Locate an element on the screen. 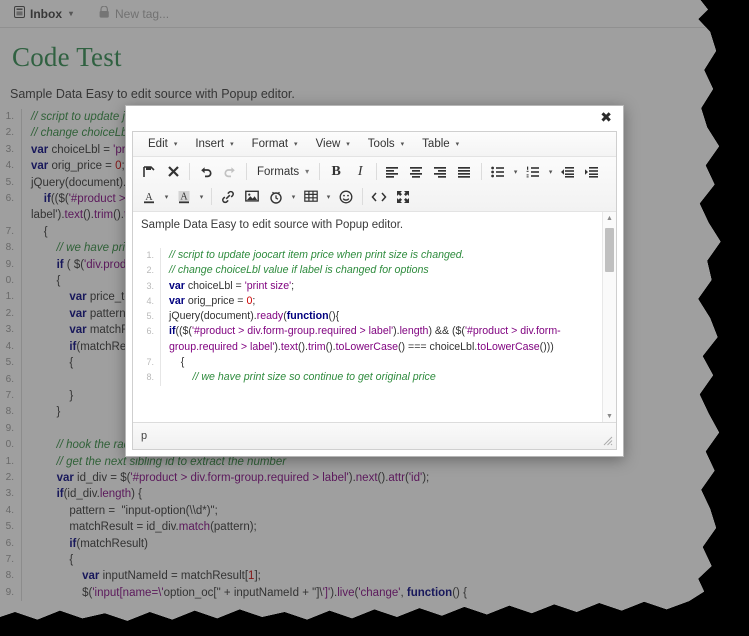  menu-edit: Edit ▾ is located at coordinates (162, 144).